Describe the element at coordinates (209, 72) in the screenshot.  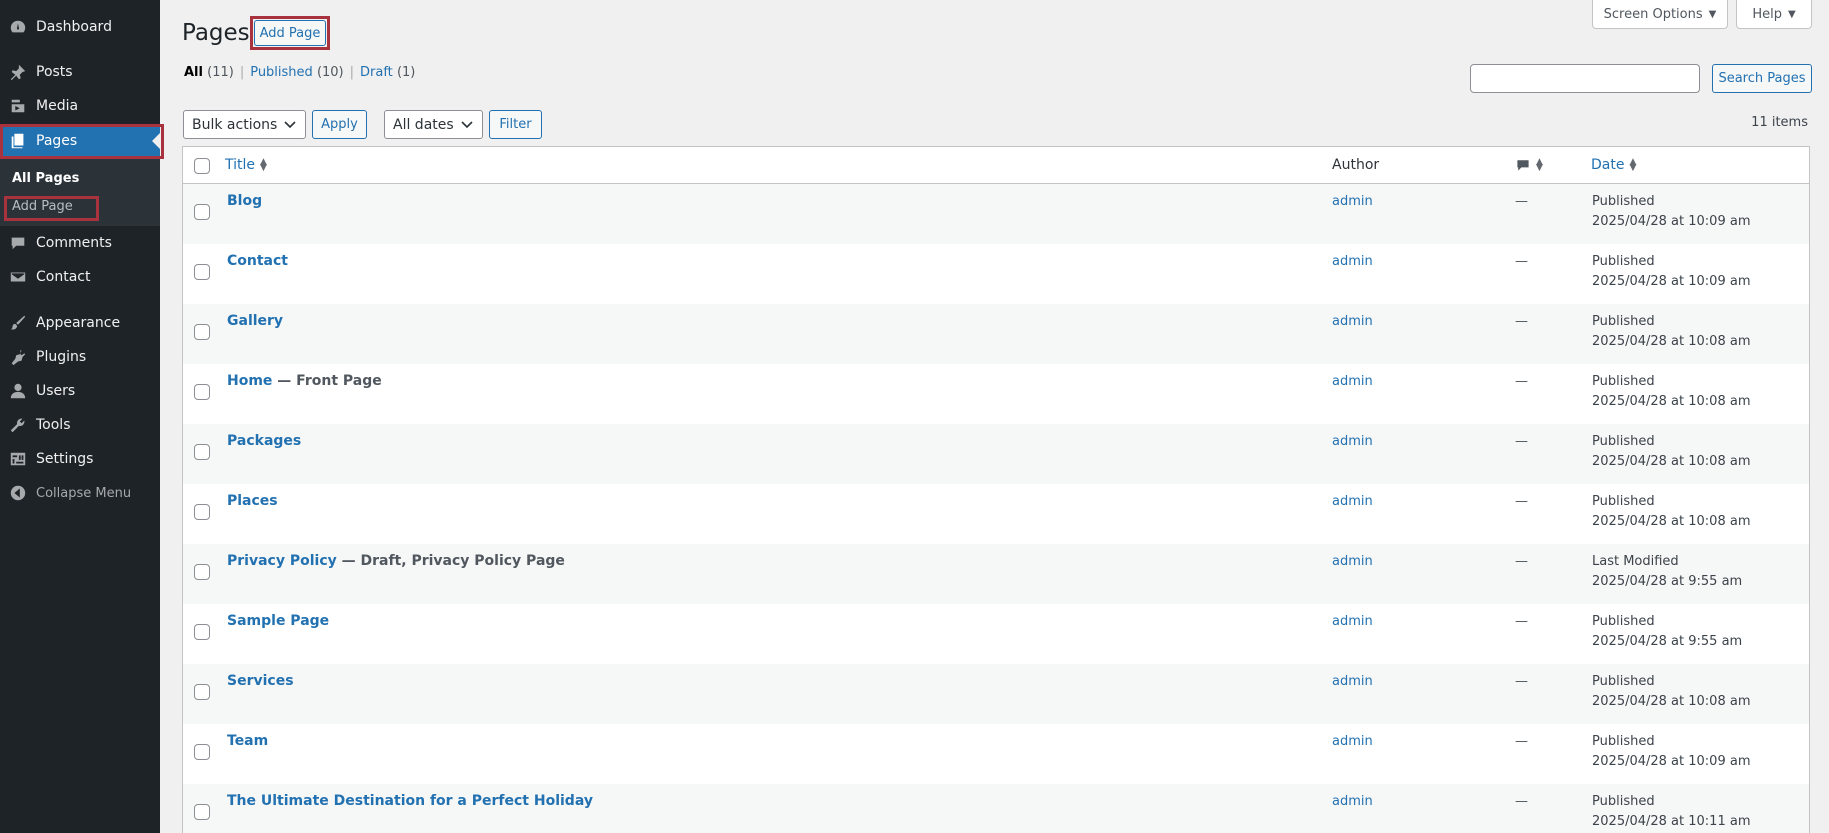
I see `view-all: All (11)` at that location.